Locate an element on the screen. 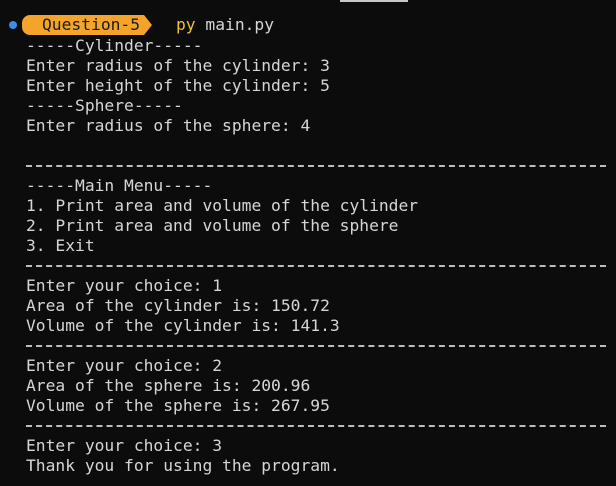  output-line: 3. Exit is located at coordinates (60, 245).